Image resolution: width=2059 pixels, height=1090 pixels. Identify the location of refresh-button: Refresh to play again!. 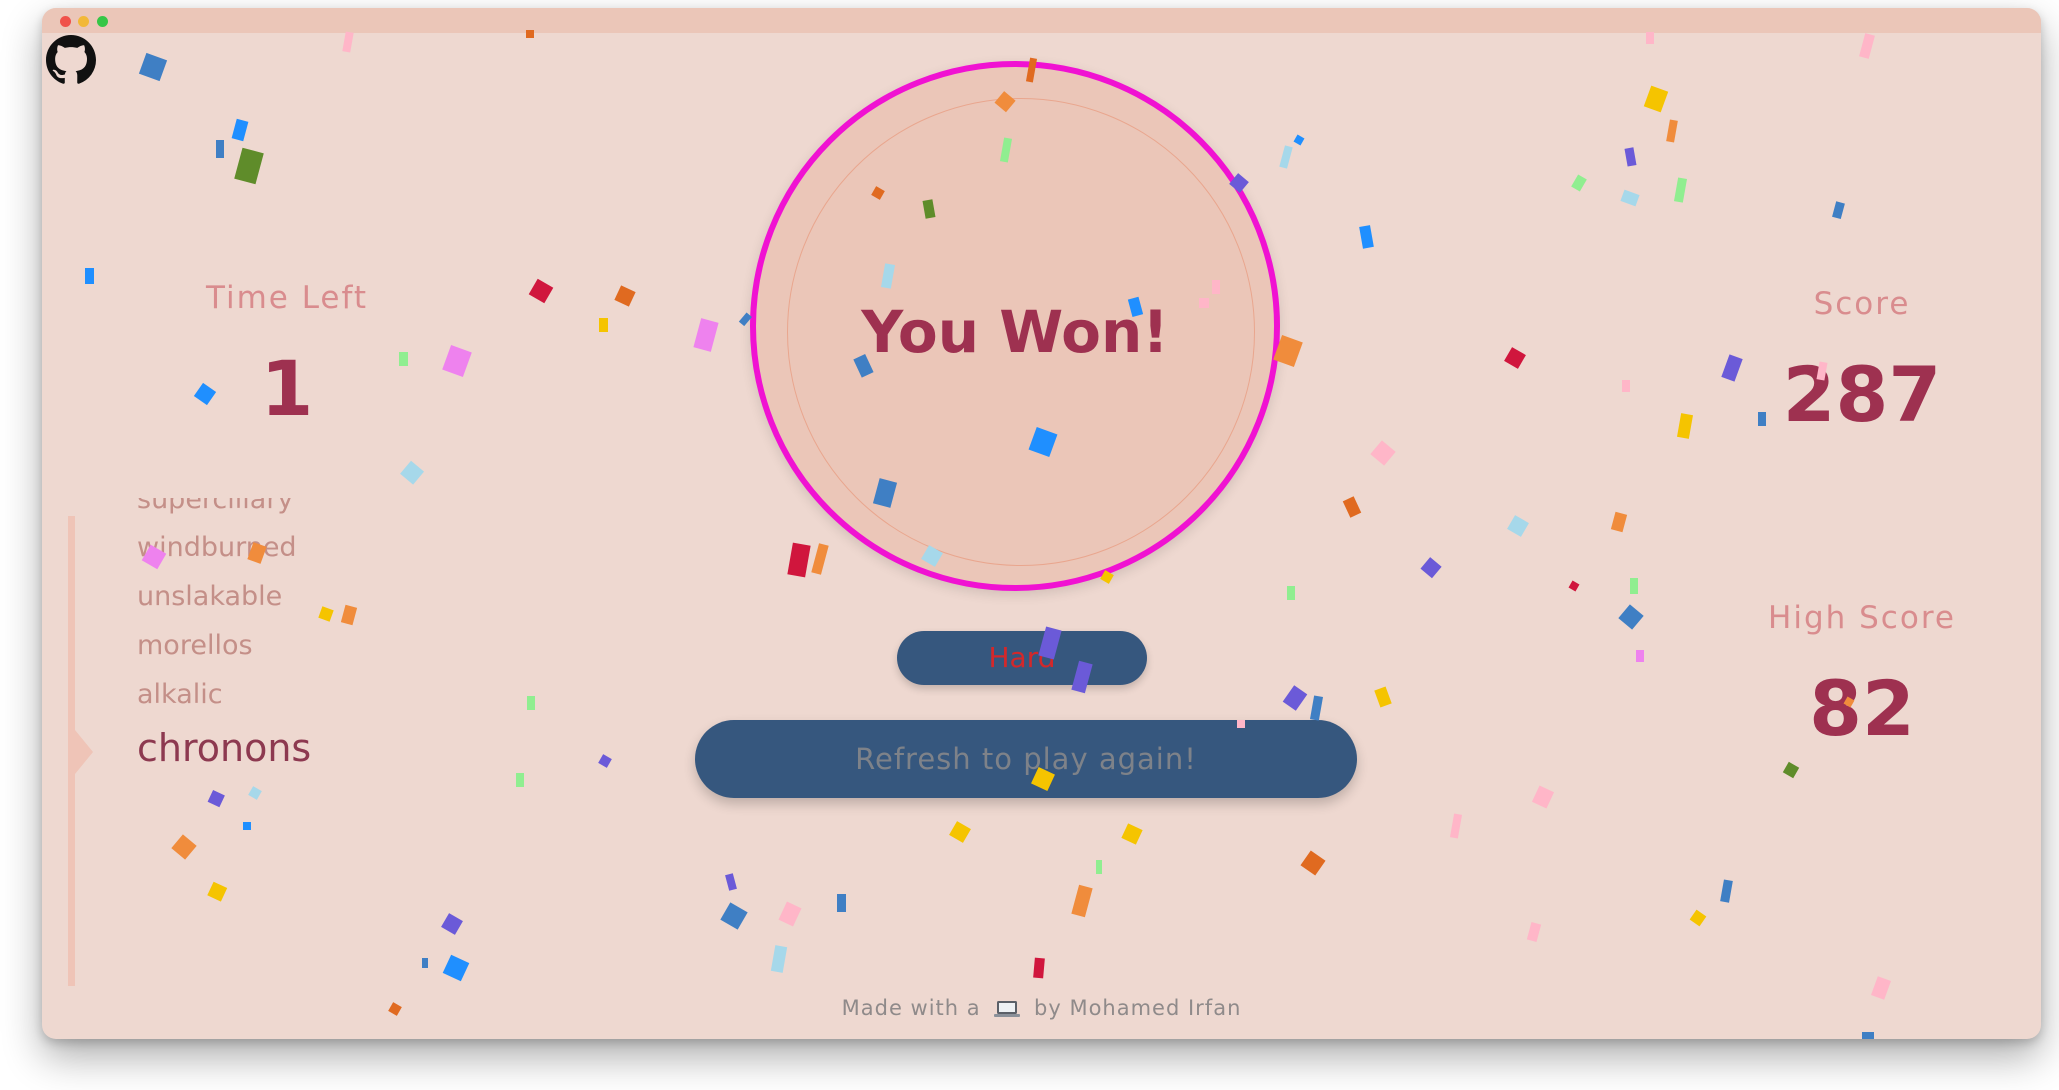
(1026, 759).